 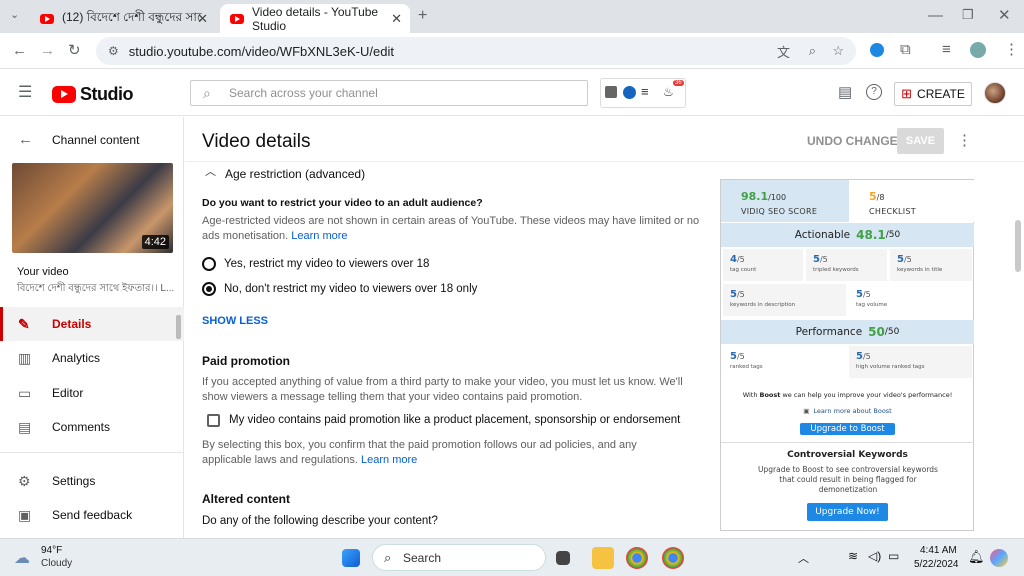 What do you see at coordinates (995, 93) in the screenshot?
I see `account-avatar` at bounding box center [995, 93].